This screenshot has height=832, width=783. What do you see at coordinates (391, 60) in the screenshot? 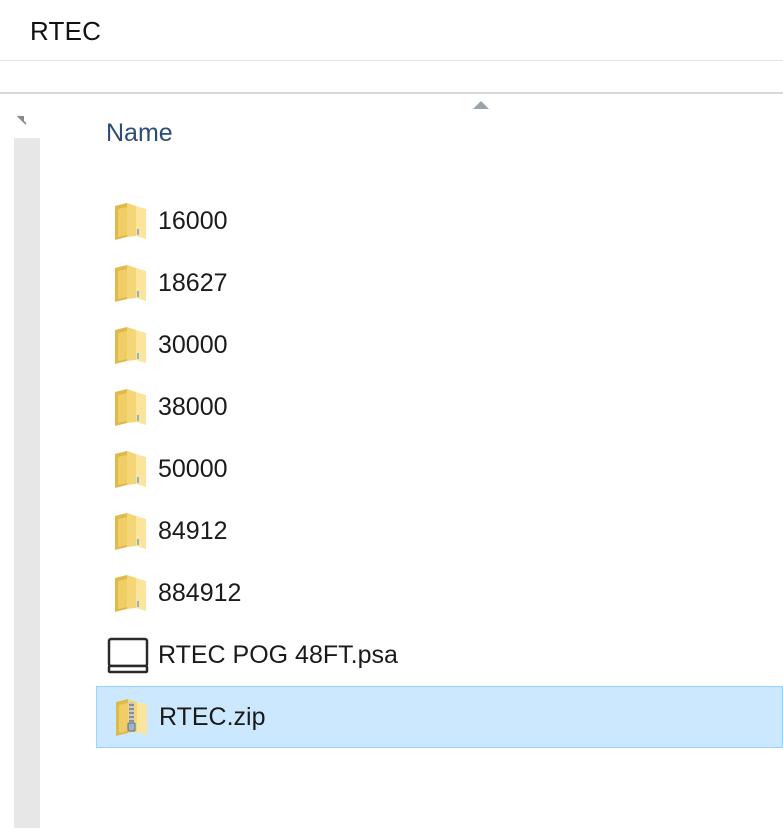
I see `title-divider` at bounding box center [391, 60].